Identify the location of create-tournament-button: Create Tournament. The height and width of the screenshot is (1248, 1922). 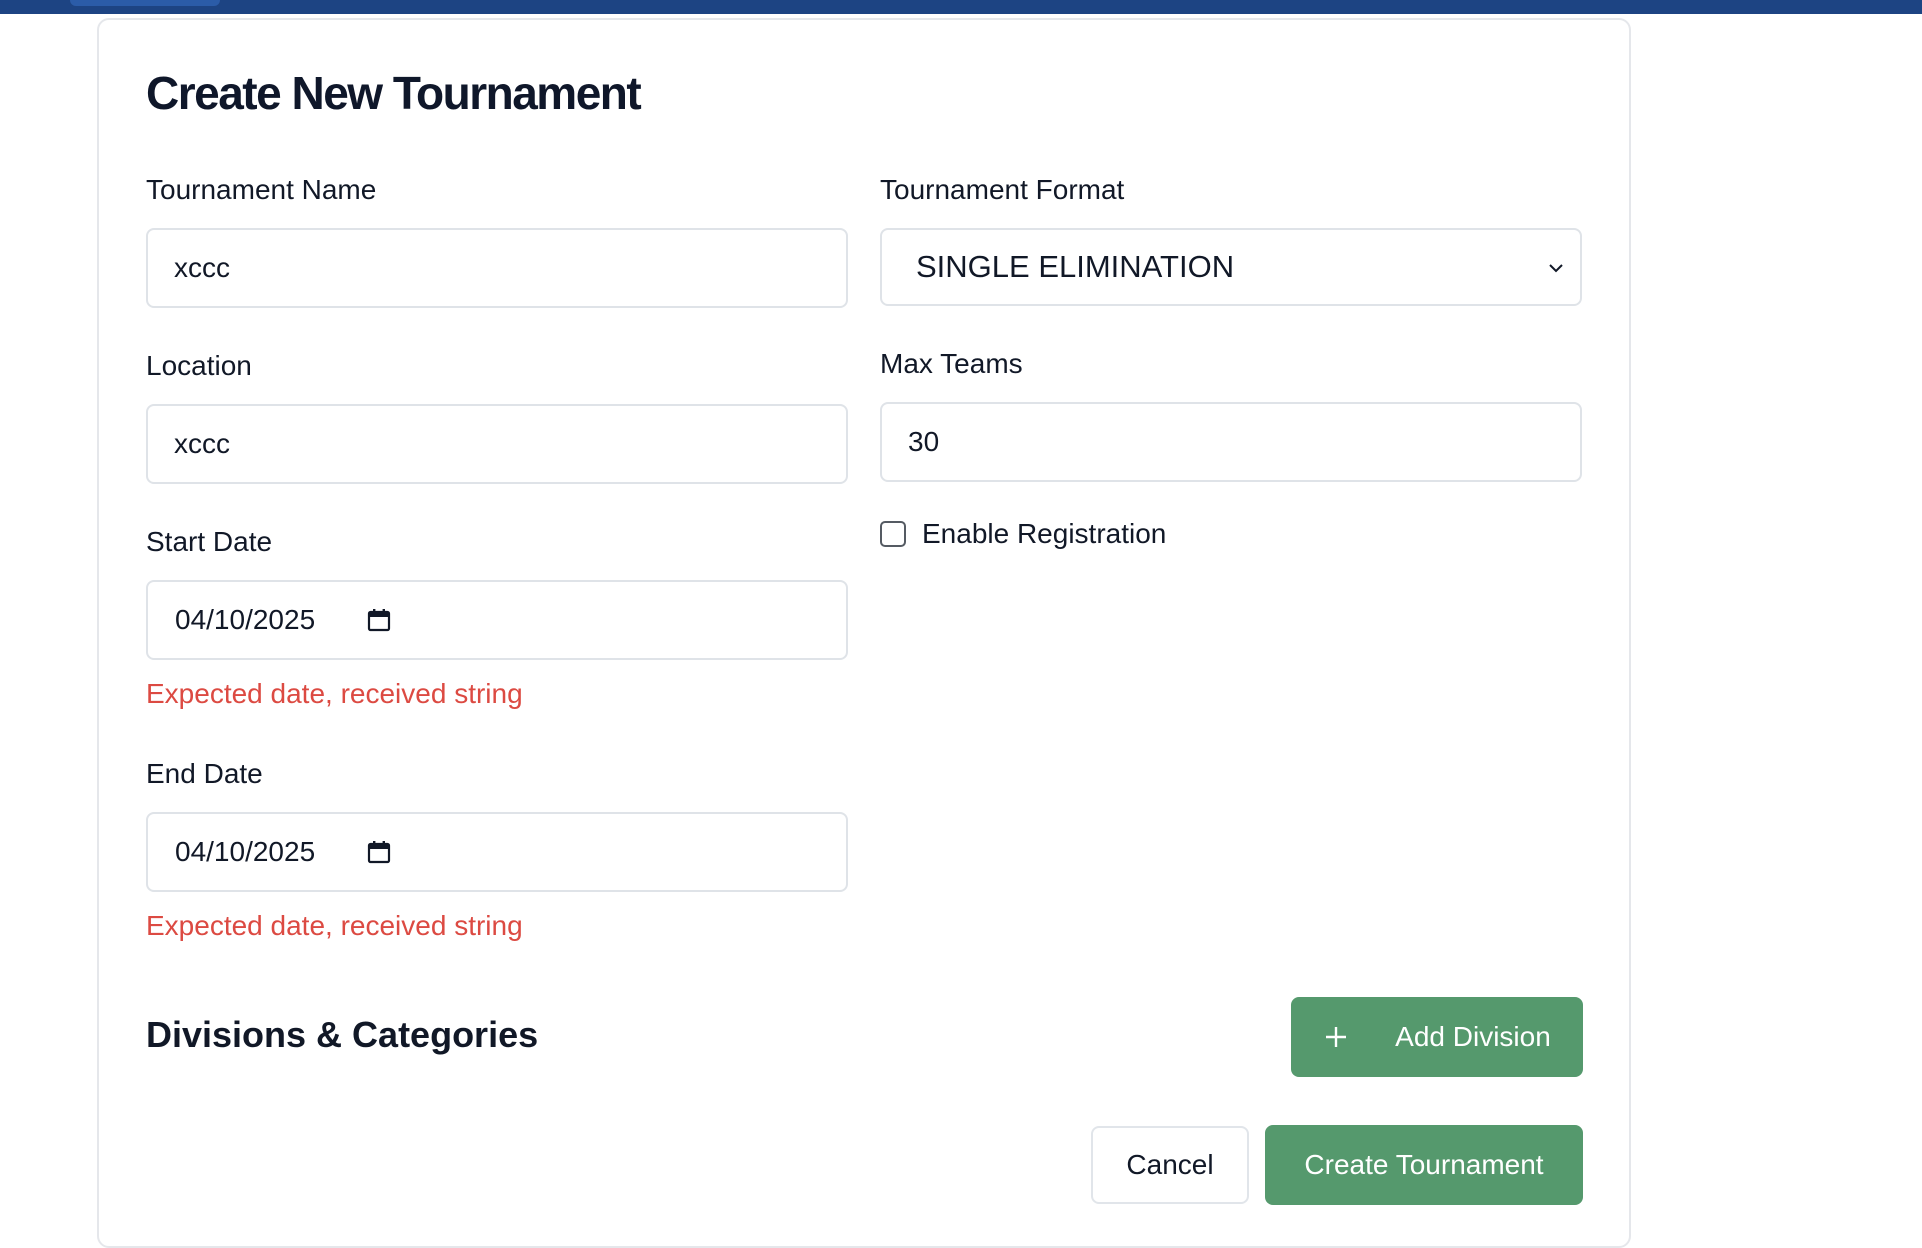
(1424, 1165).